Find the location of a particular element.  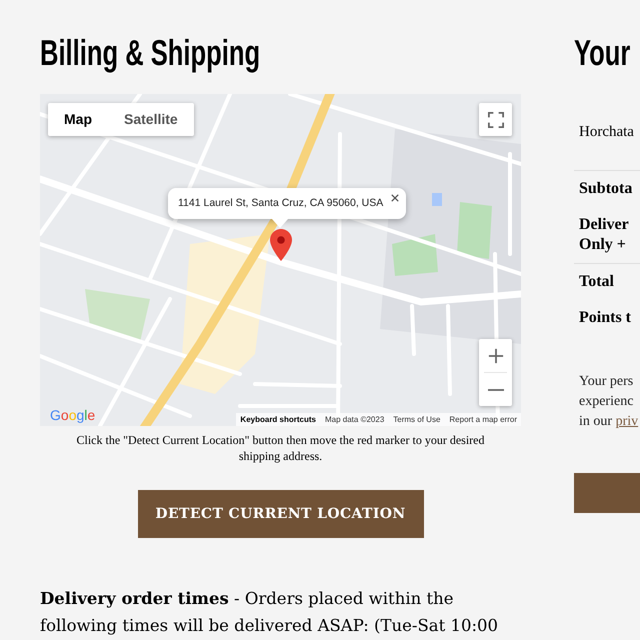

attribution-link: Report a map error is located at coordinates (483, 419).